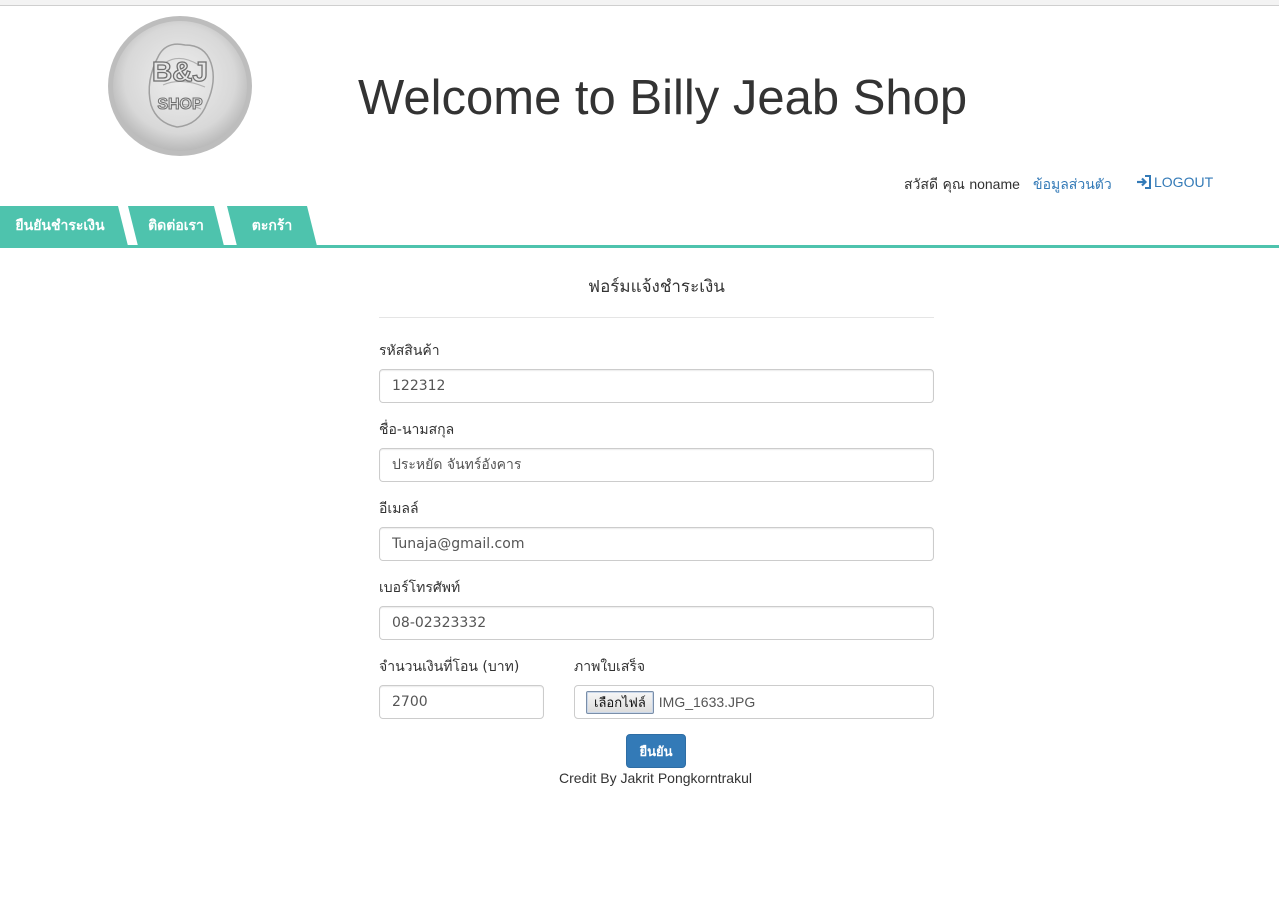 The height and width of the screenshot is (897, 1279). Describe the element at coordinates (639, 184) in the screenshot. I see `user-bar: สวัสดี คุณ noname ข้อมูลส่วนตัว LOGOUT` at that location.